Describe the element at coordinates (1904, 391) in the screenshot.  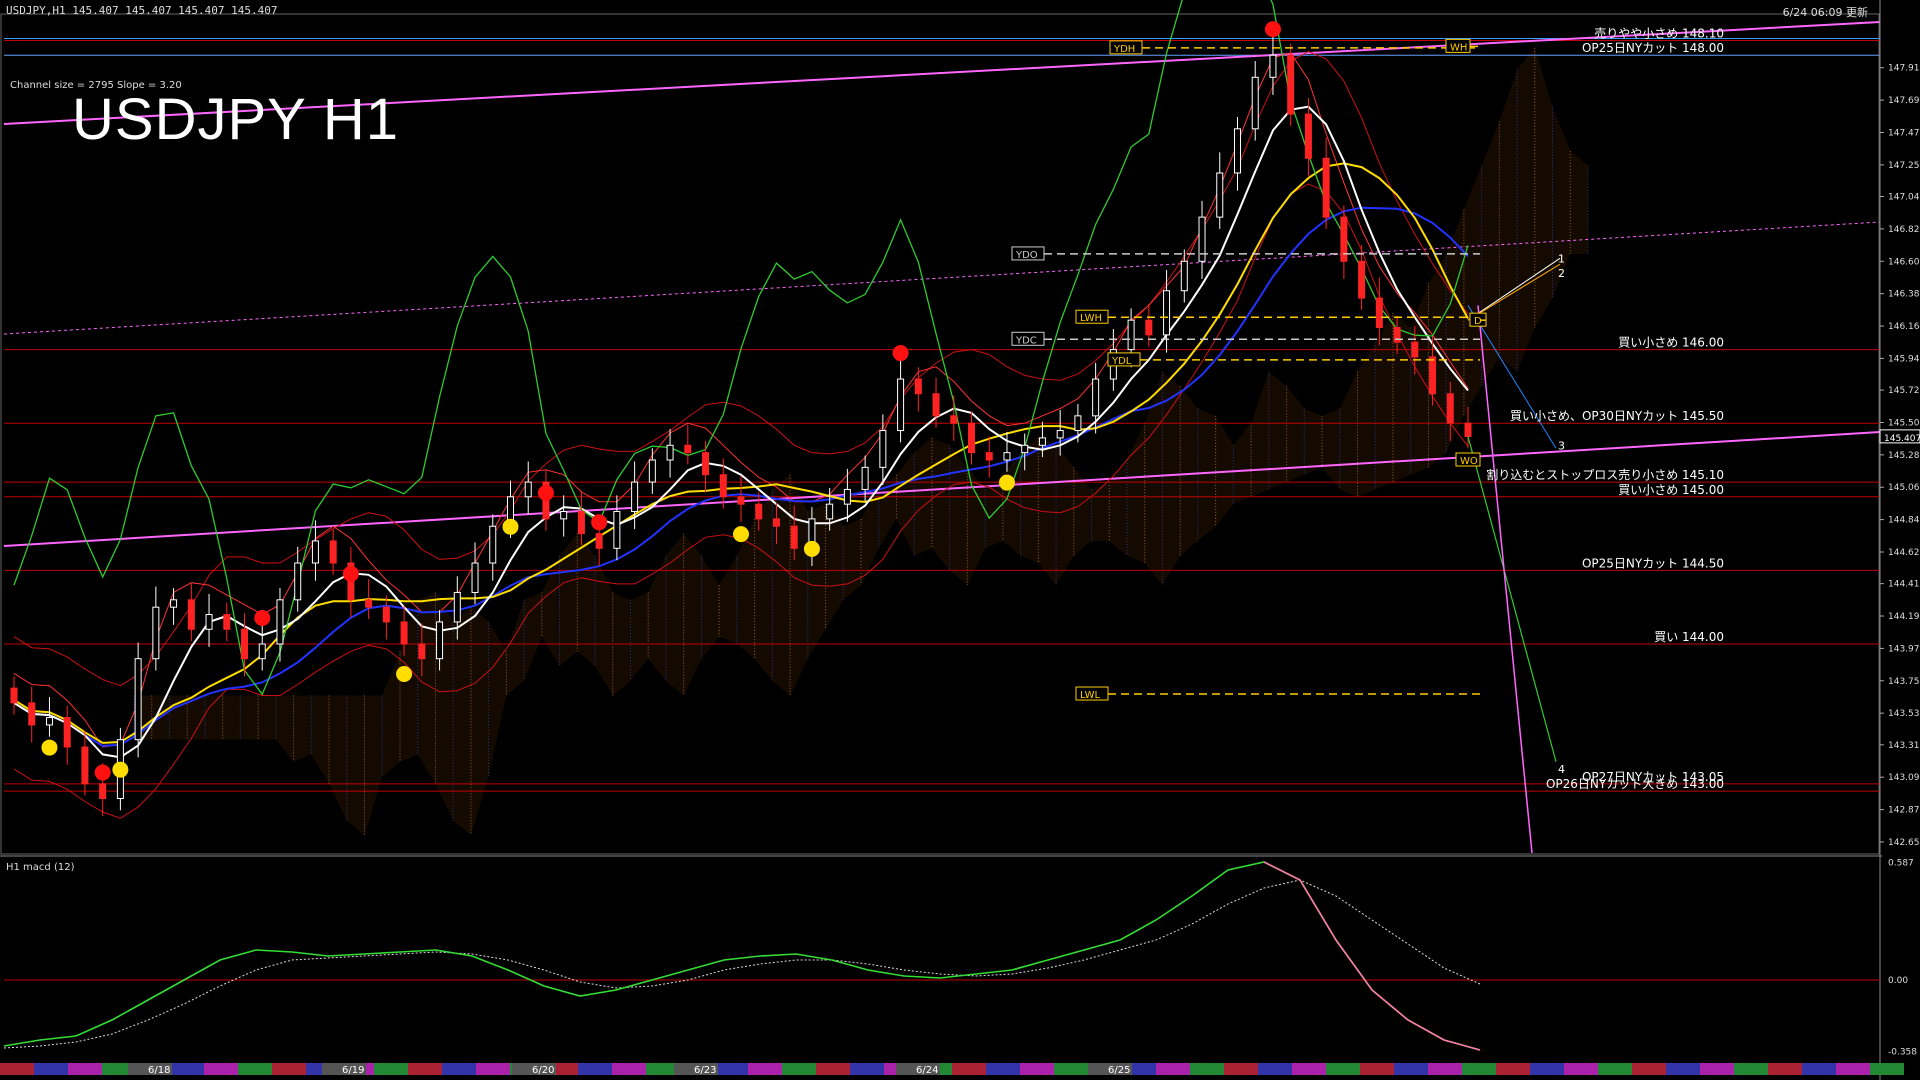
I see `axis-tick-label: 145.725` at that location.